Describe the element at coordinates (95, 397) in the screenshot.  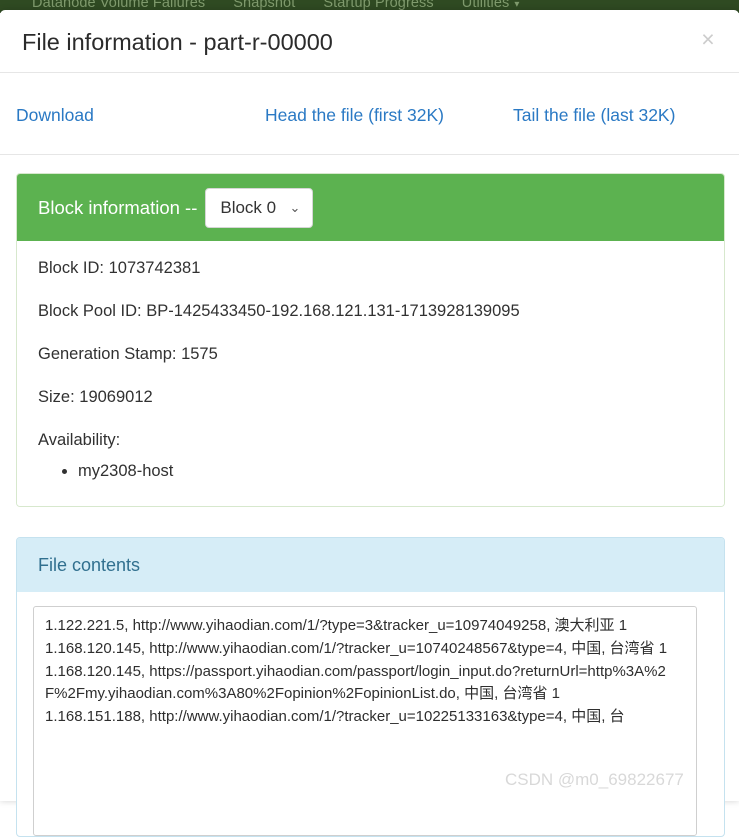
I see `size-line: Size: 19069012` at that location.